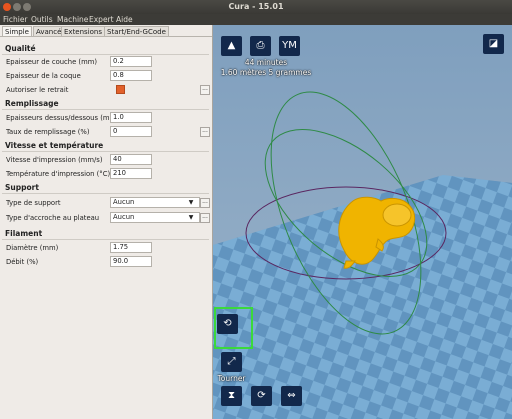 The height and width of the screenshot is (419, 512). What do you see at coordinates (53, 218) in the screenshot?
I see `adhesion-label: Type d'accroche au plateau` at bounding box center [53, 218].